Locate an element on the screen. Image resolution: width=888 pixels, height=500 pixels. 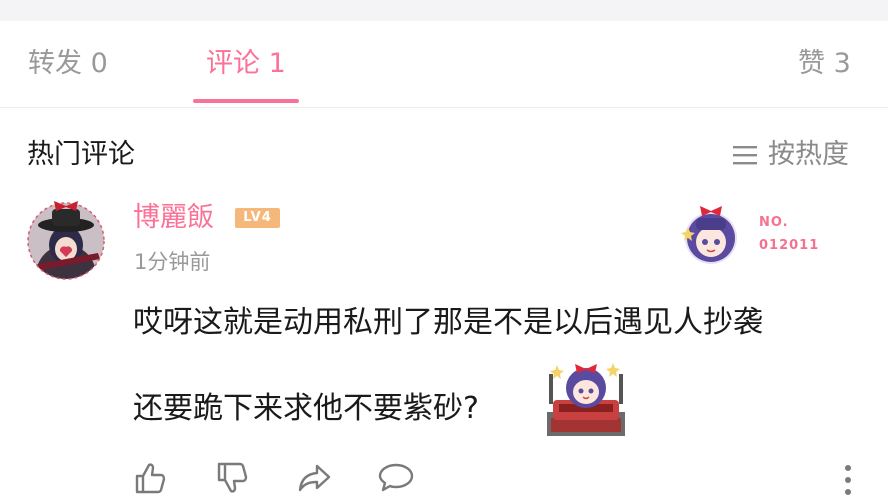
dislike-button is located at coordinates (232, 478).